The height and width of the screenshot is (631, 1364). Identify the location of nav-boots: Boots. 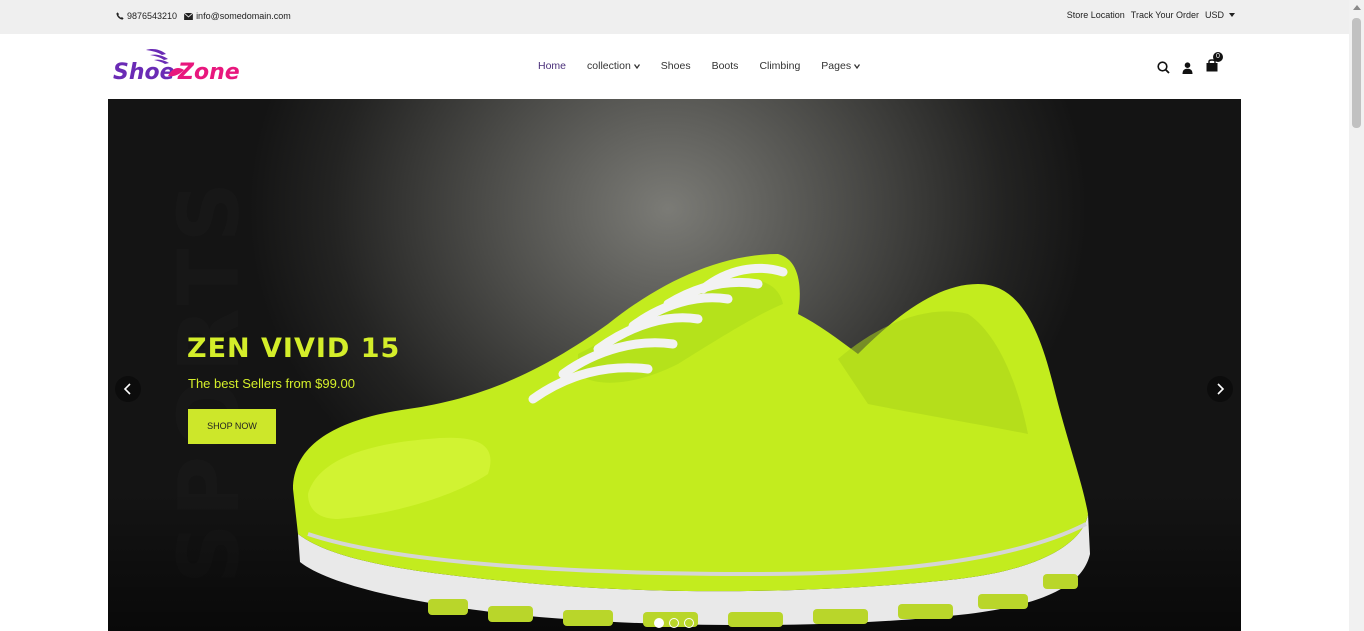
(725, 66).